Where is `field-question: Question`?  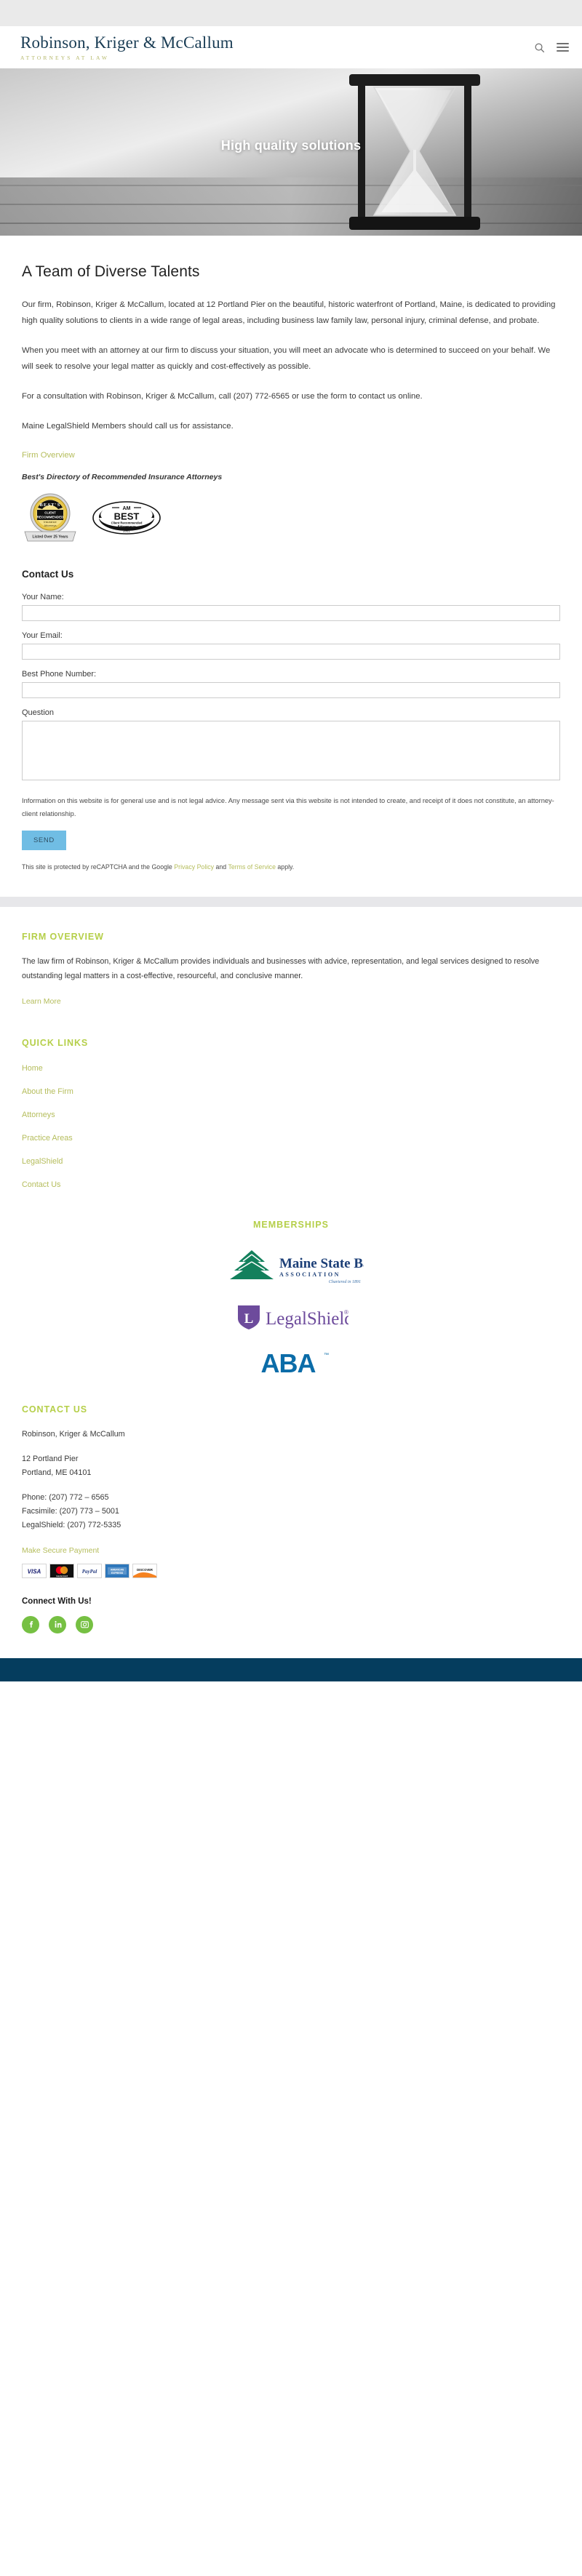
field-question: Question is located at coordinates (291, 746).